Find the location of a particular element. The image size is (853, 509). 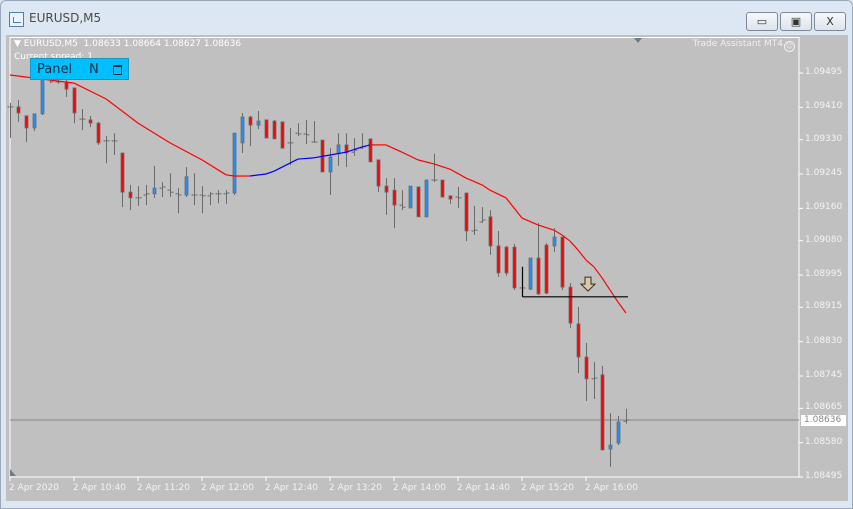

price-label: 1.08830 is located at coordinates (824, 340).